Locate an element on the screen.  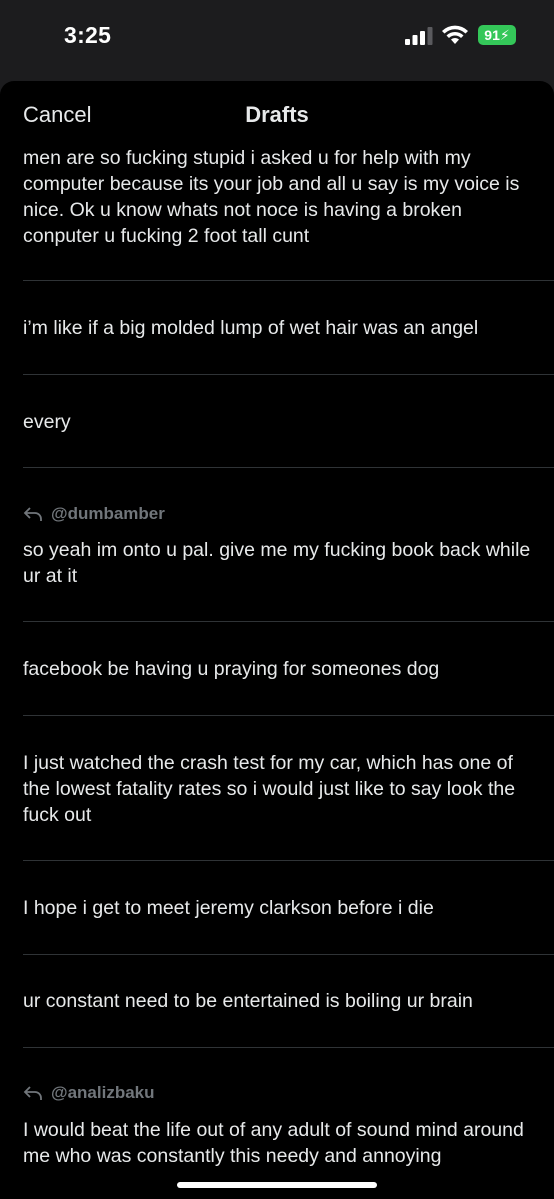
home-indicator is located at coordinates (277, 1185).